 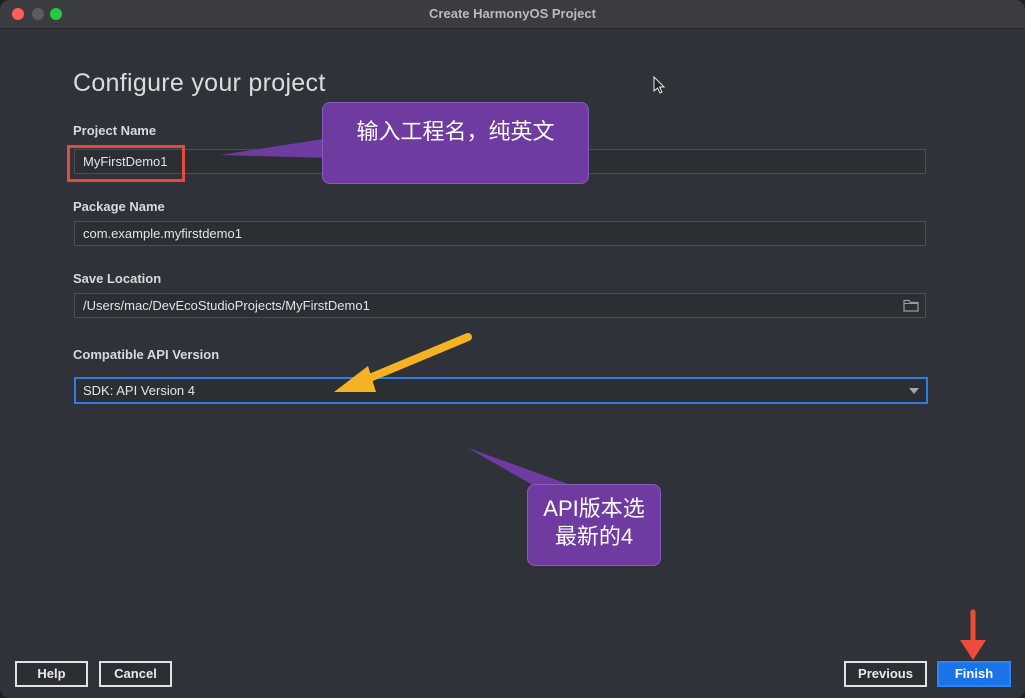 What do you see at coordinates (885, 674) in the screenshot?
I see `previous-button: Previous` at bounding box center [885, 674].